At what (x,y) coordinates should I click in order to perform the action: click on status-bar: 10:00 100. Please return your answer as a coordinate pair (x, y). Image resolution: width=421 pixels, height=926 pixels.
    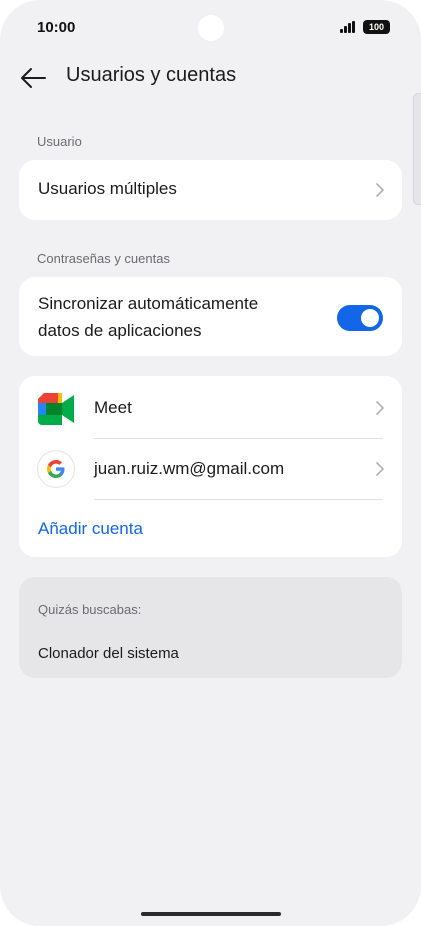
    Looking at the image, I should click on (210, 28).